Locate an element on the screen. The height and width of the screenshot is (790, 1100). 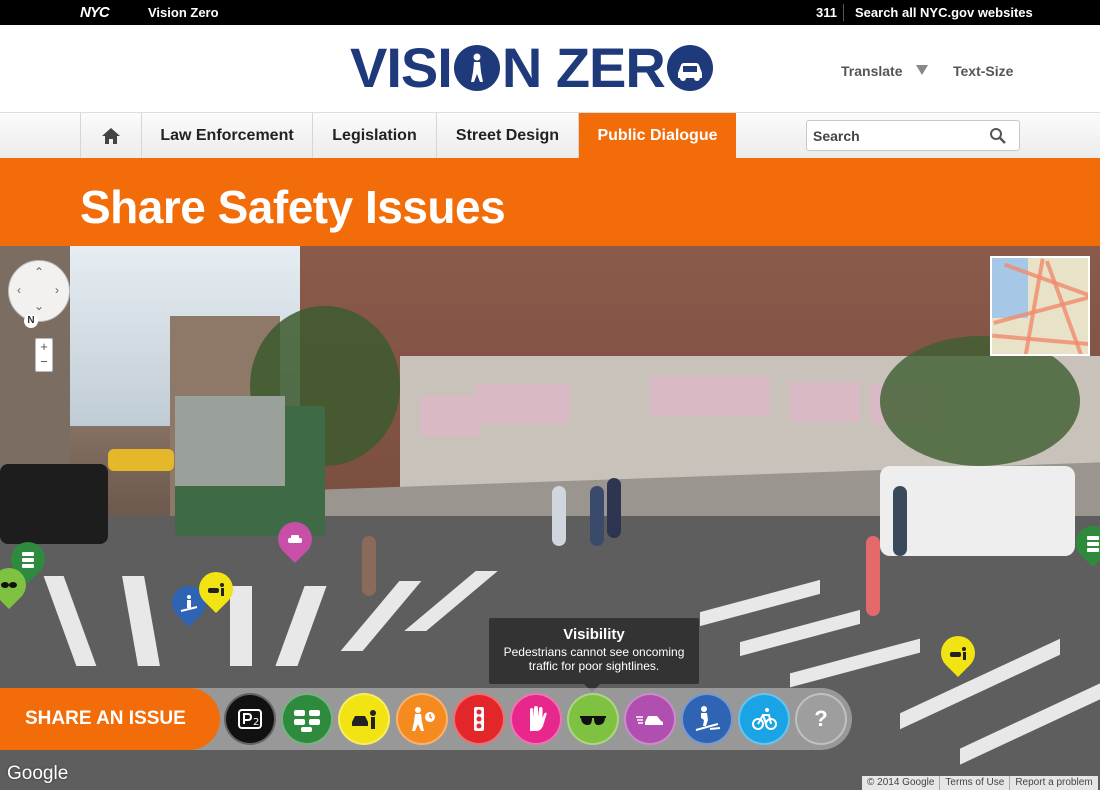
minimap is located at coordinates (1040, 306).